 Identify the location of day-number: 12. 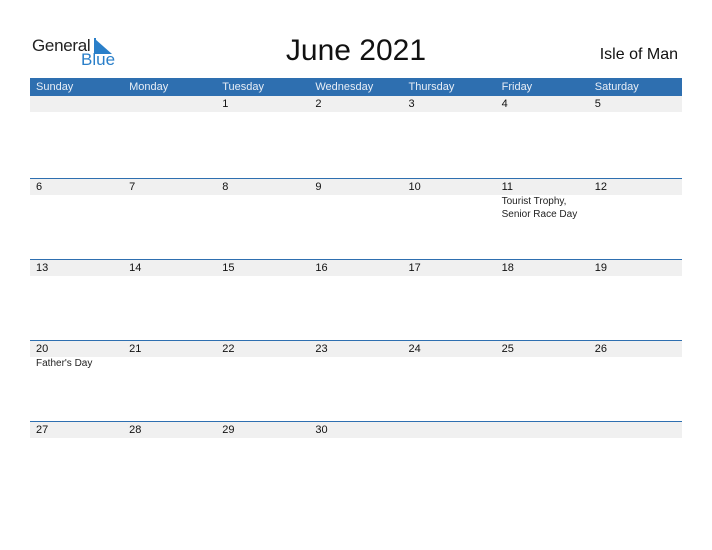
(600, 187).